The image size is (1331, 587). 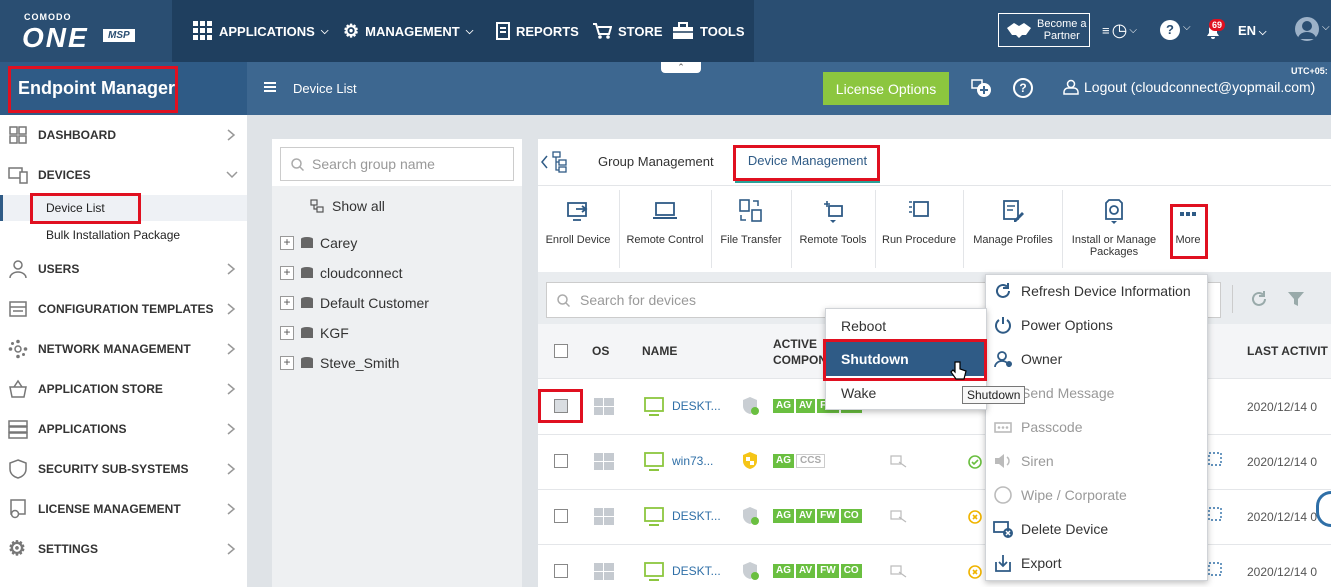 I want to click on group-item: + KGF, so click(x=314, y=333).